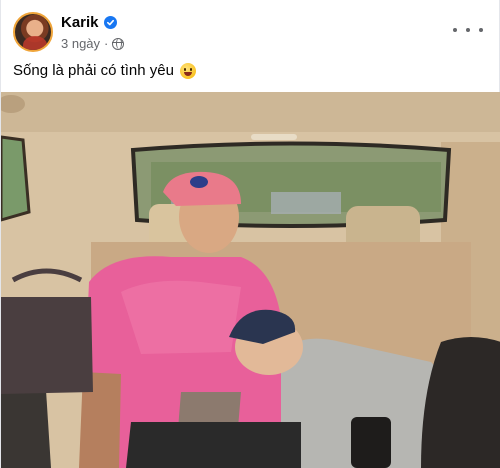  I want to click on verified-badge-icon, so click(110, 22).